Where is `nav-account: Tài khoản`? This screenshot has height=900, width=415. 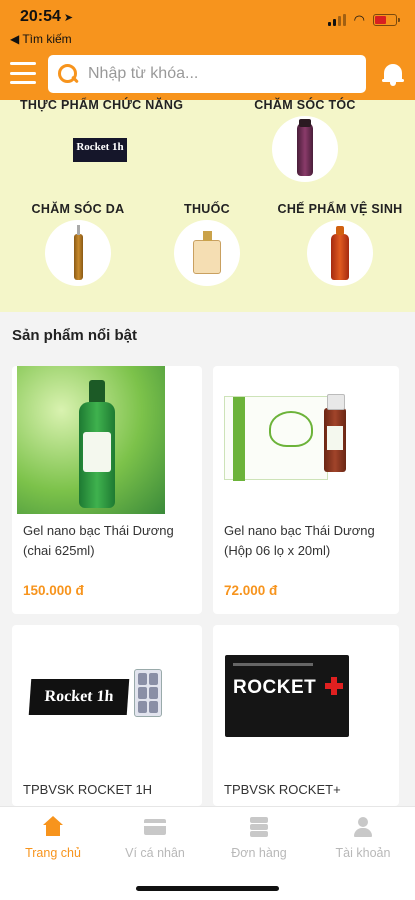
nav-account: Tài khoản is located at coordinates (363, 838).